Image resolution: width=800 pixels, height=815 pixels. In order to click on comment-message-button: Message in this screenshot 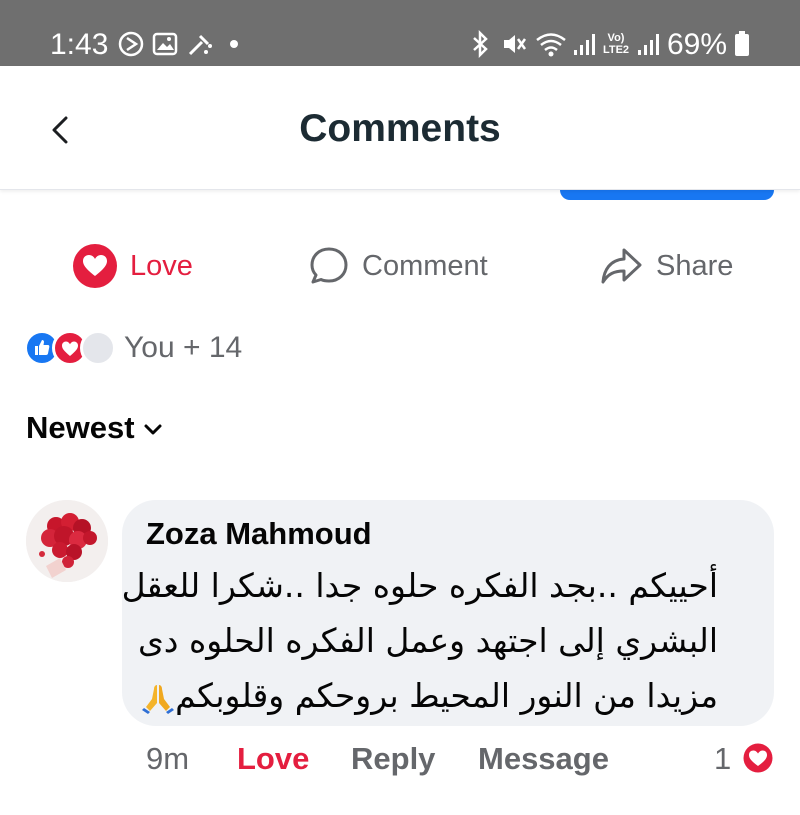, I will do `click(543, 759)`.